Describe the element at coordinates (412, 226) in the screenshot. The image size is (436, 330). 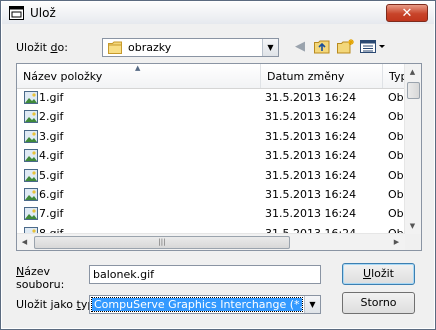
I see `scroll-down-icon: ▼` at that location.